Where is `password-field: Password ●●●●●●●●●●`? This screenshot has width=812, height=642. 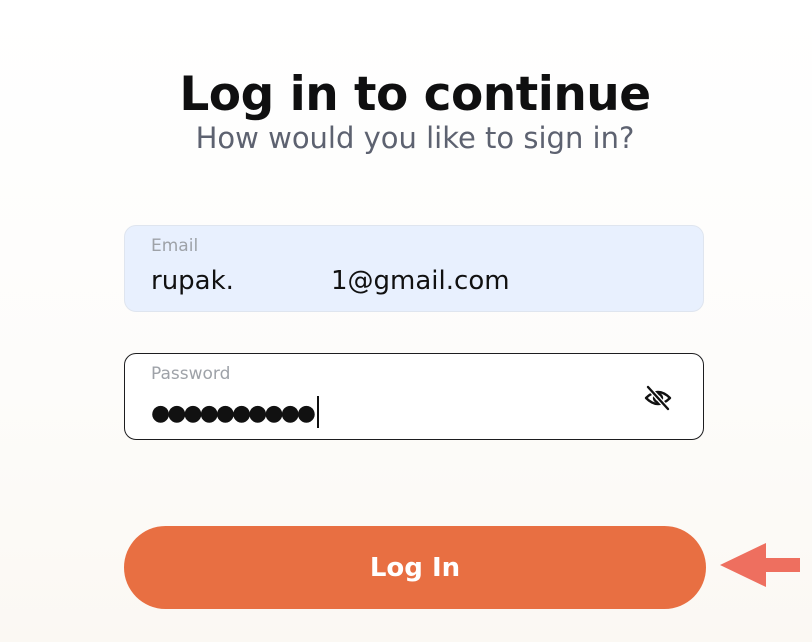 password-field: Password ●●●●●●●●●● is located at coordinates (414, 396).